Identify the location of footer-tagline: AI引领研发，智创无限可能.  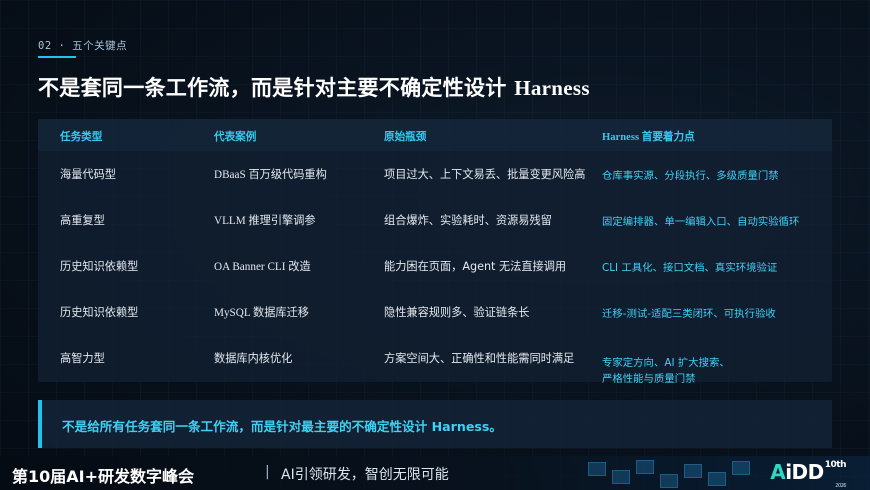
(365, 475).